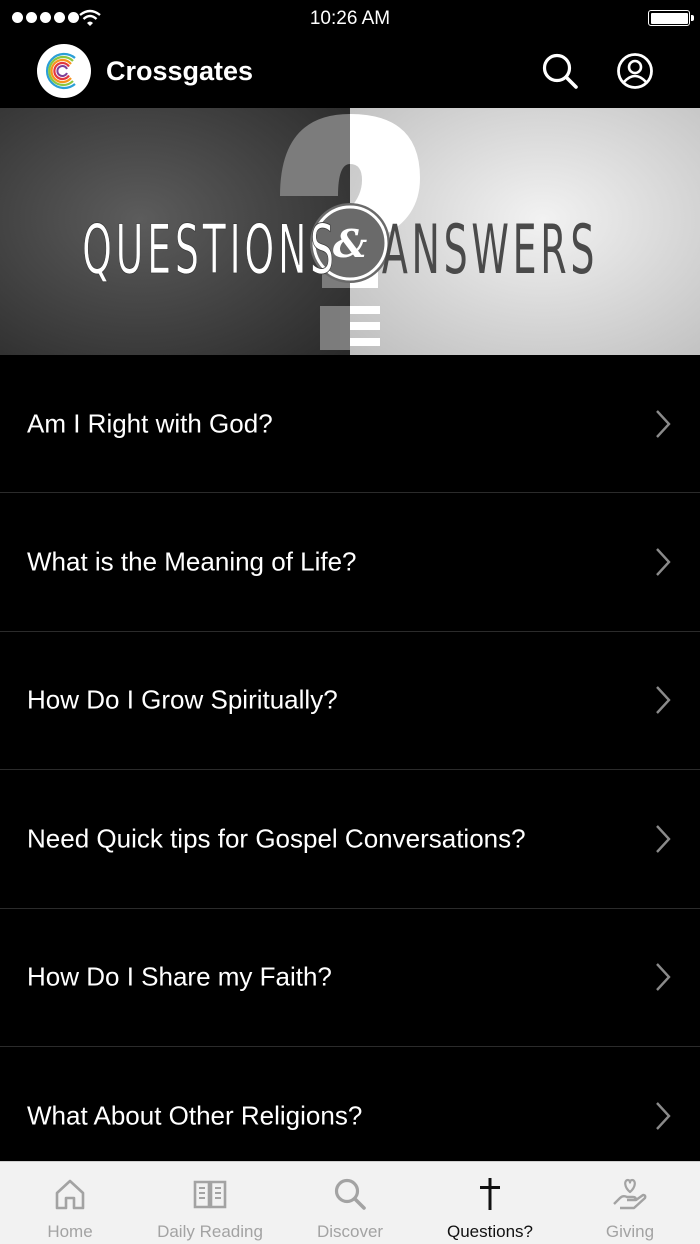 The width and height of the screenshot is (700, 1244). Describe the element at coordinates (210, 249) in the screenshot. I see `banner-questions-text: QUESTIONS` at that location.